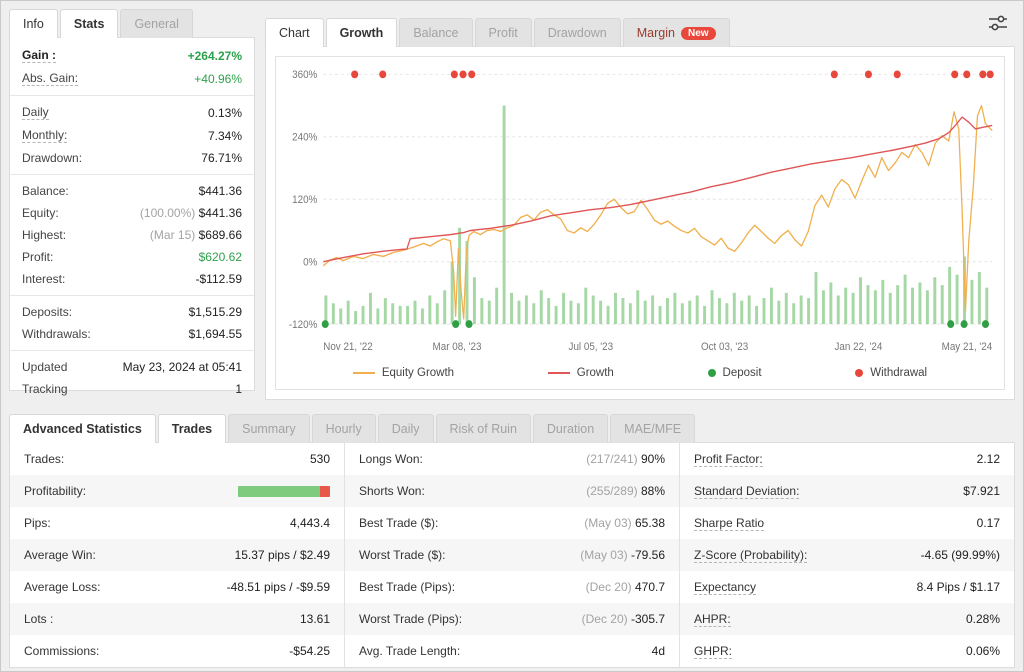 The width and height of the screenshot is (1024, 672). I want to click on stat-label: Drawdown:, so click(52, 158).